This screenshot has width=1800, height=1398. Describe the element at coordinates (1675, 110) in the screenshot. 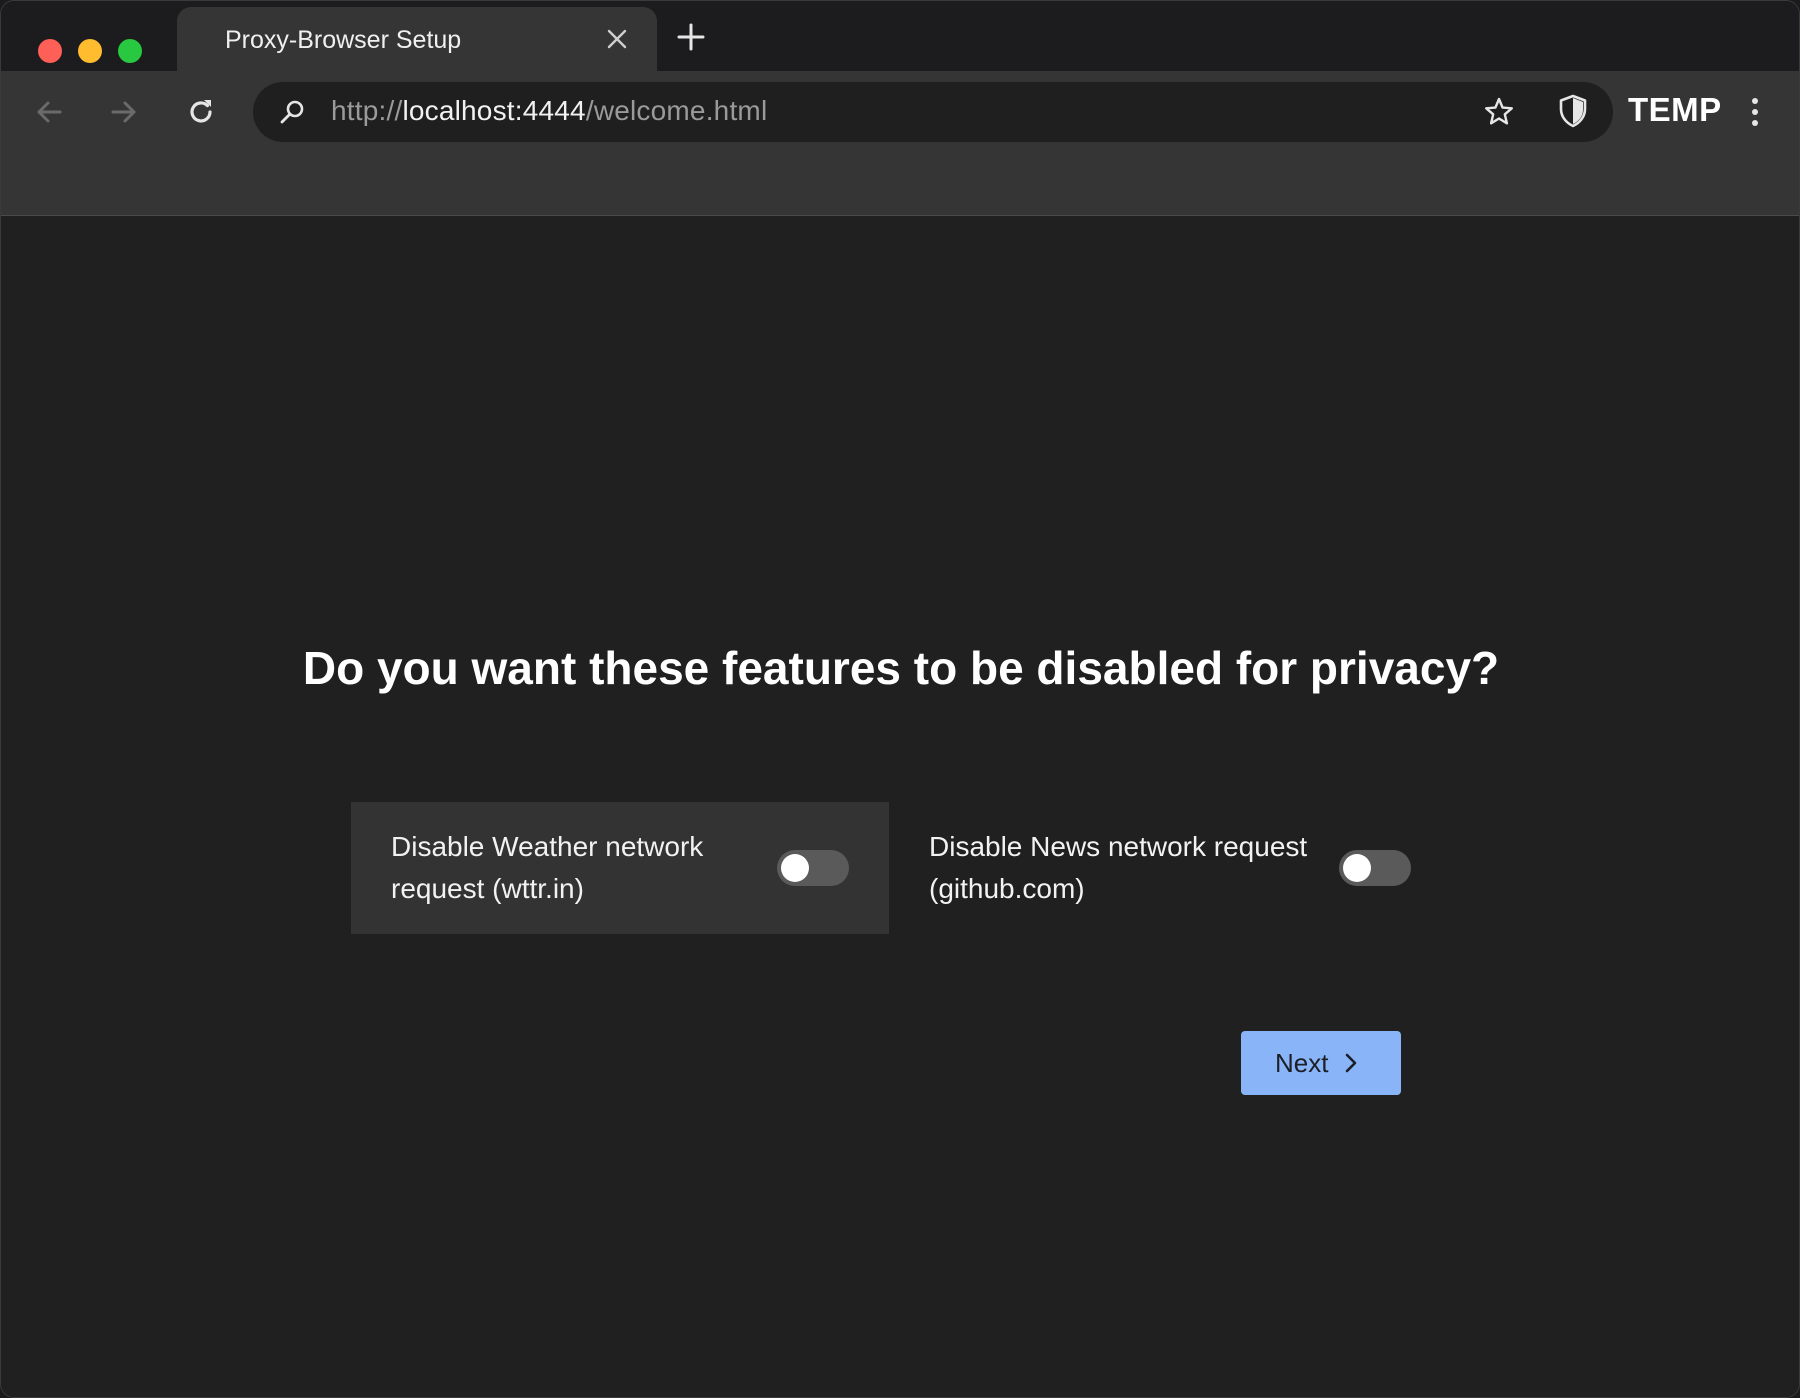

I see `profile-label: TEMP` at that location.